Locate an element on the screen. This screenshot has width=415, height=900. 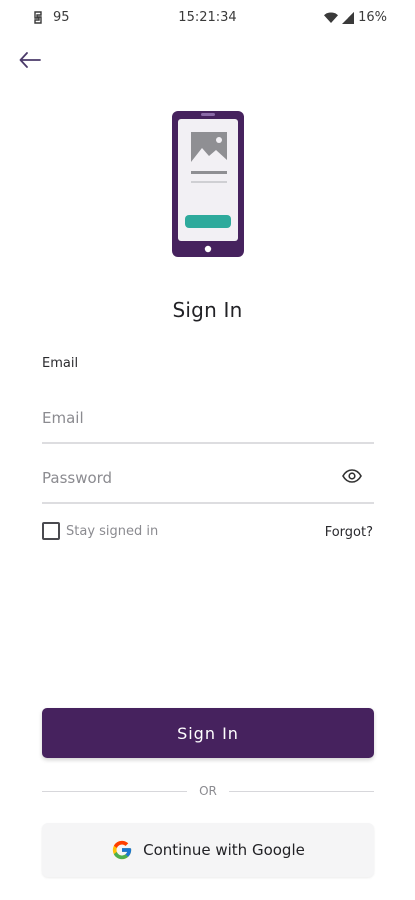
or-text: OR is located at coordinates (208, 791).